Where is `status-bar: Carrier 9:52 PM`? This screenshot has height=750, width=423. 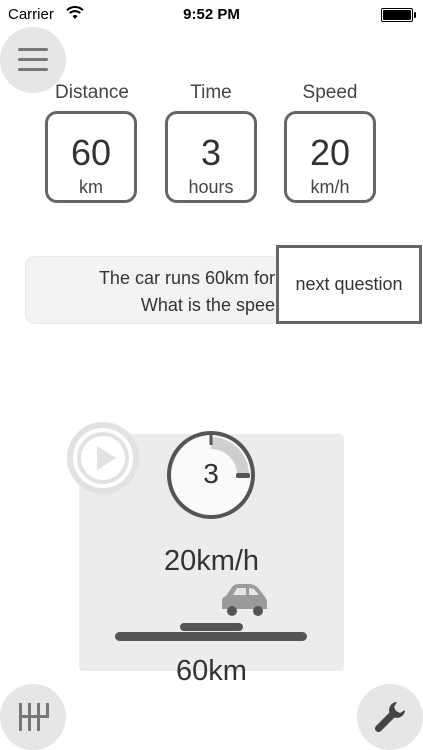
status-bar: Carrier 9:52 PM is located at coordinates (211, 15).